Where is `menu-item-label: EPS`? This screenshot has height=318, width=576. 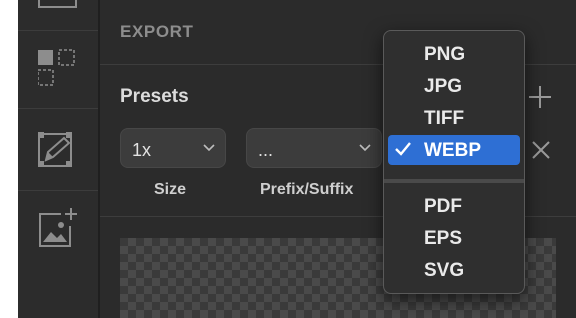
menu-item-label: EPS is located at coordinates (443, 238).